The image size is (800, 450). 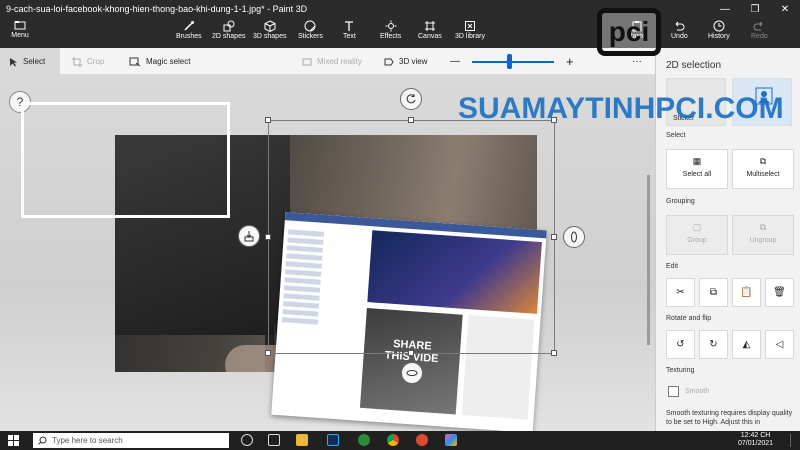 What do you see at coordinates (125, 160) in the screenshot?
I see `rectangle-shape` at bounding box center [125, 160].